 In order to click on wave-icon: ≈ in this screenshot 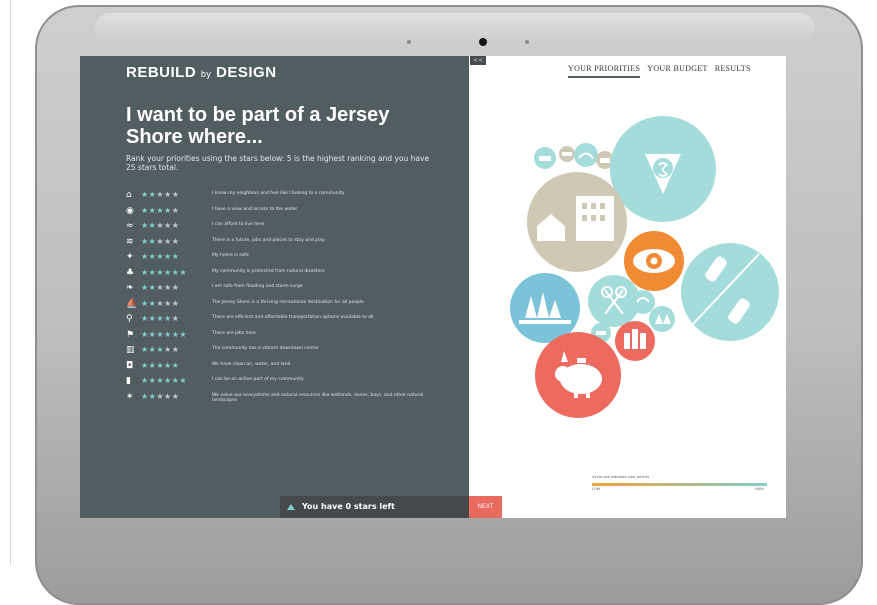, I will do `click(130, 226)`.